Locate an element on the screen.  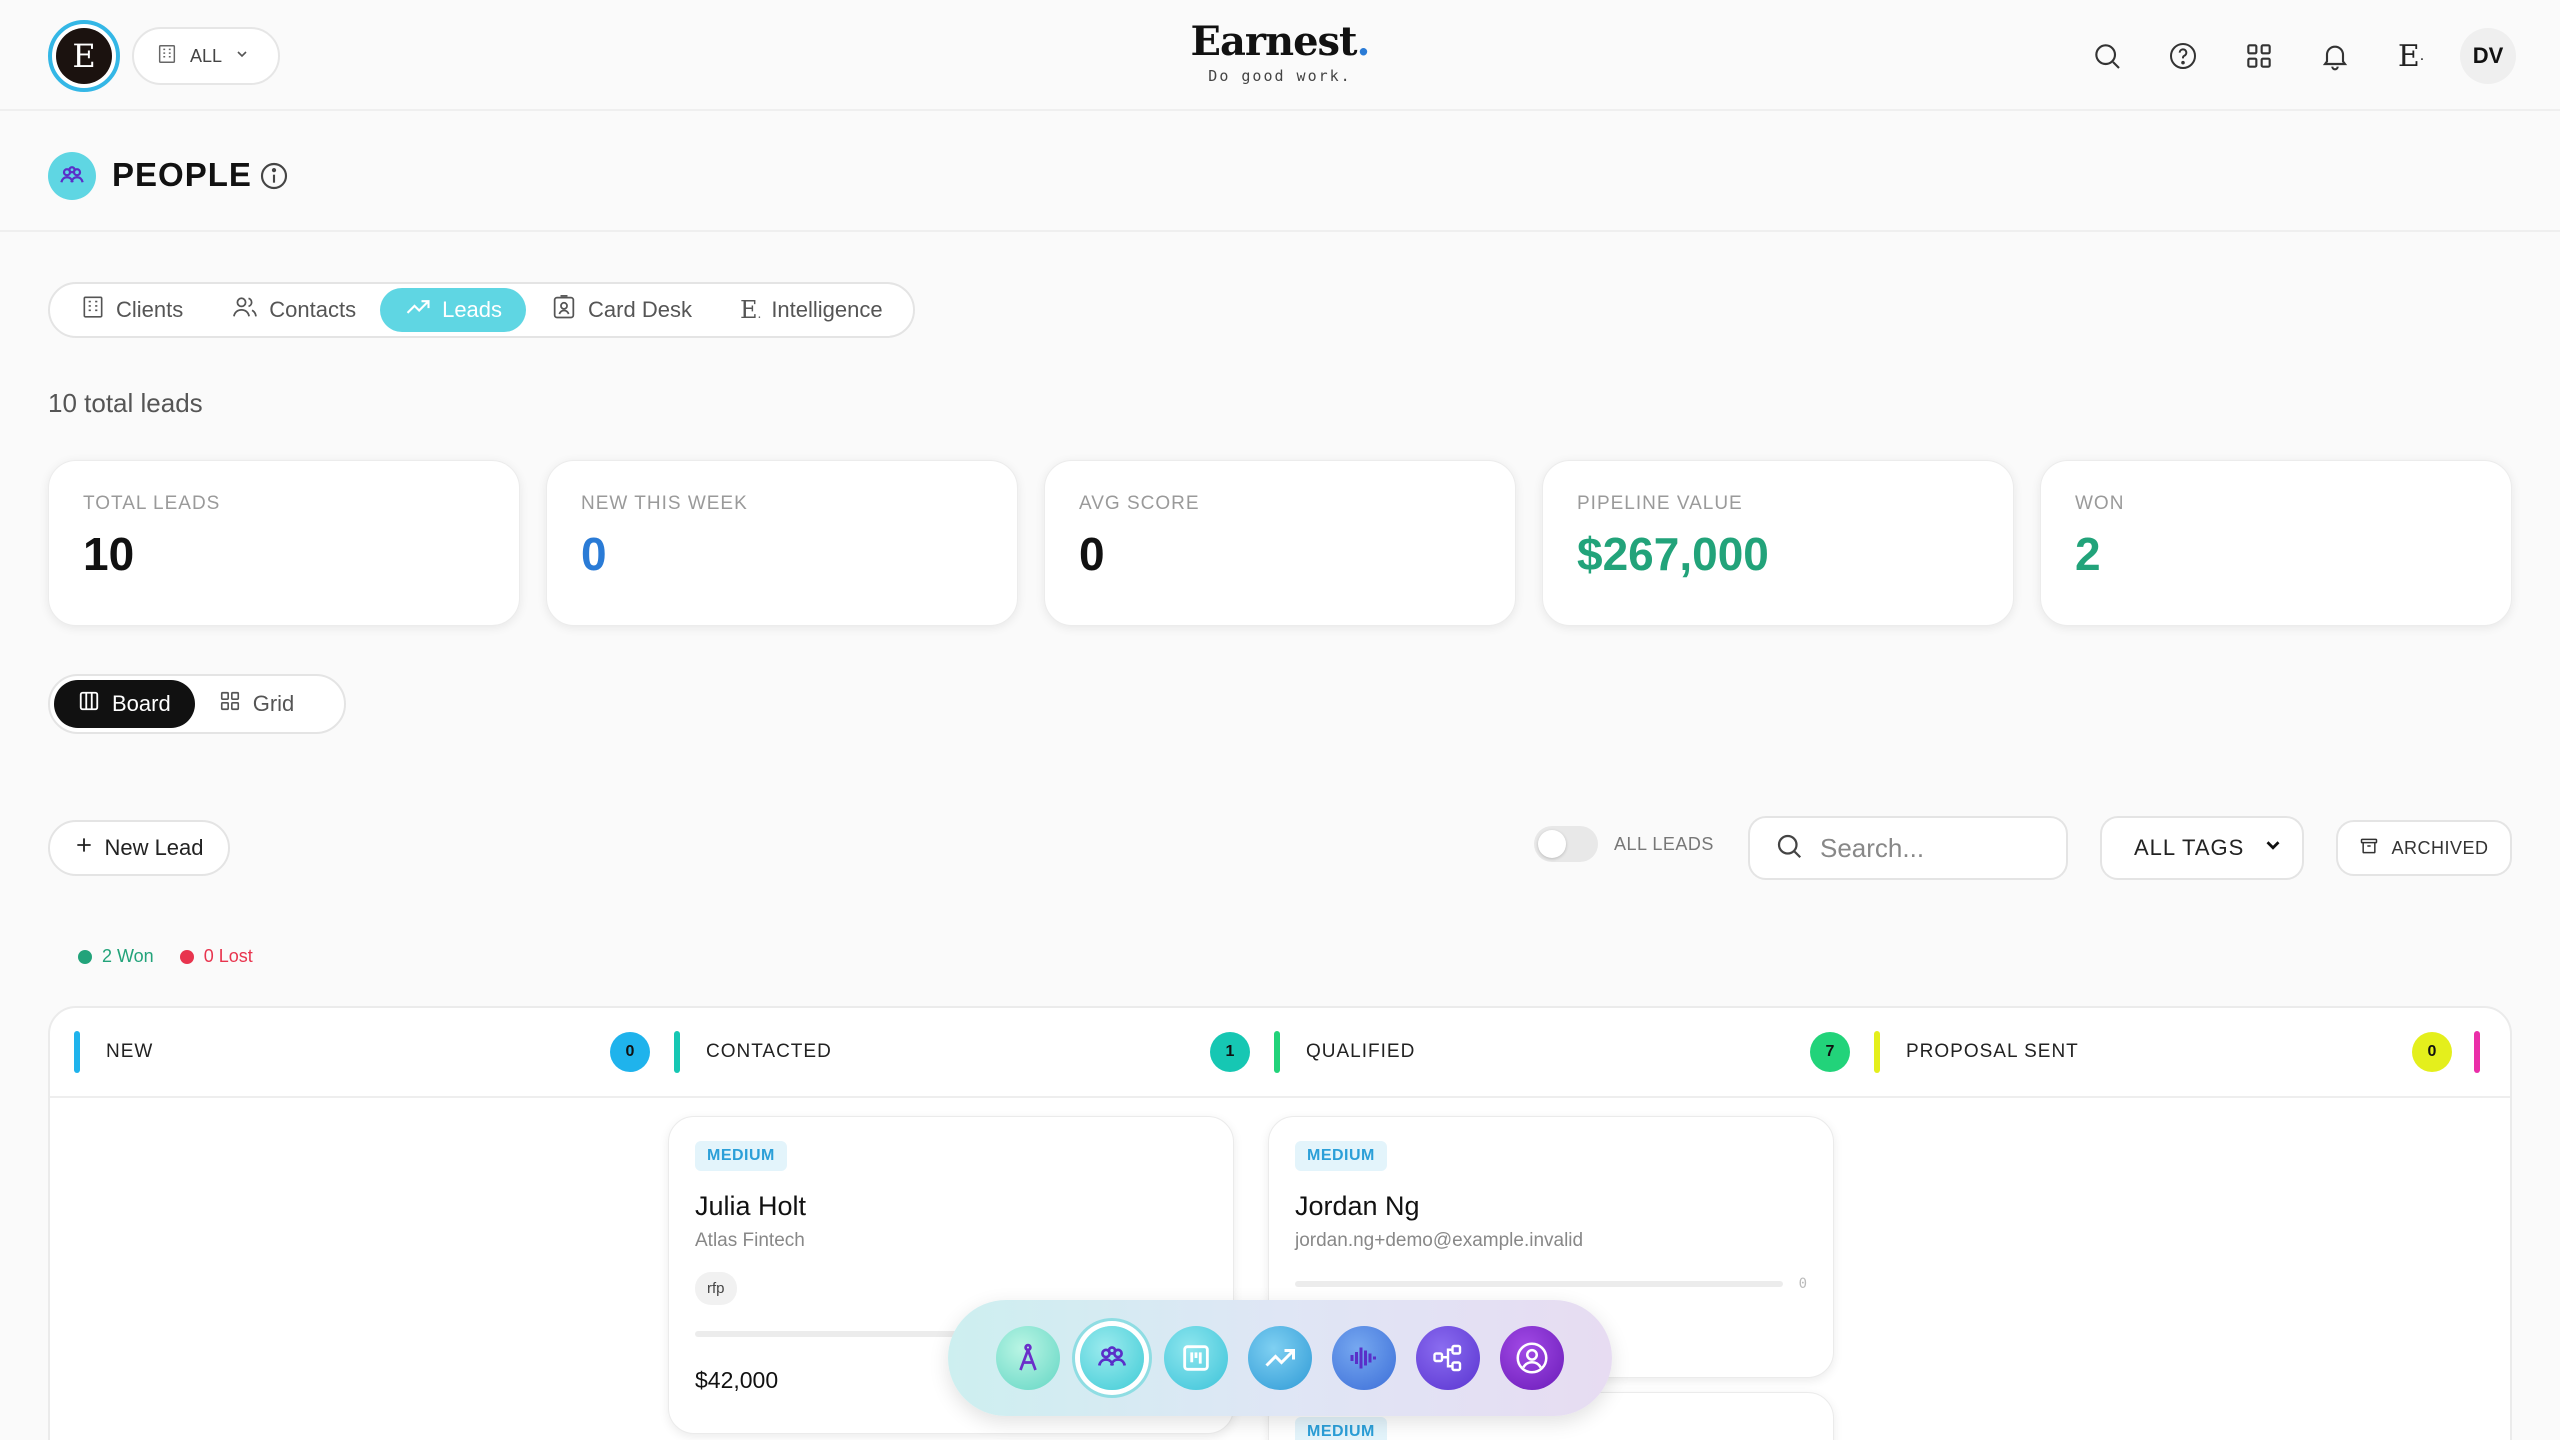
column-header-proposal-sent: PROPOSAL SENT 0 is located at coordinates (2163, 1052).